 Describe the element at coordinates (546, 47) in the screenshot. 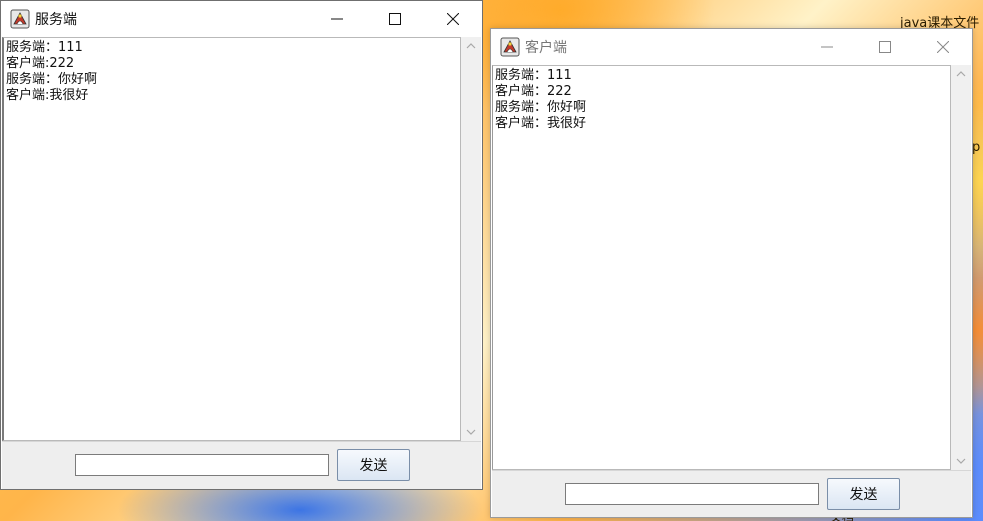

I see `window-title: 客户端` at that location.